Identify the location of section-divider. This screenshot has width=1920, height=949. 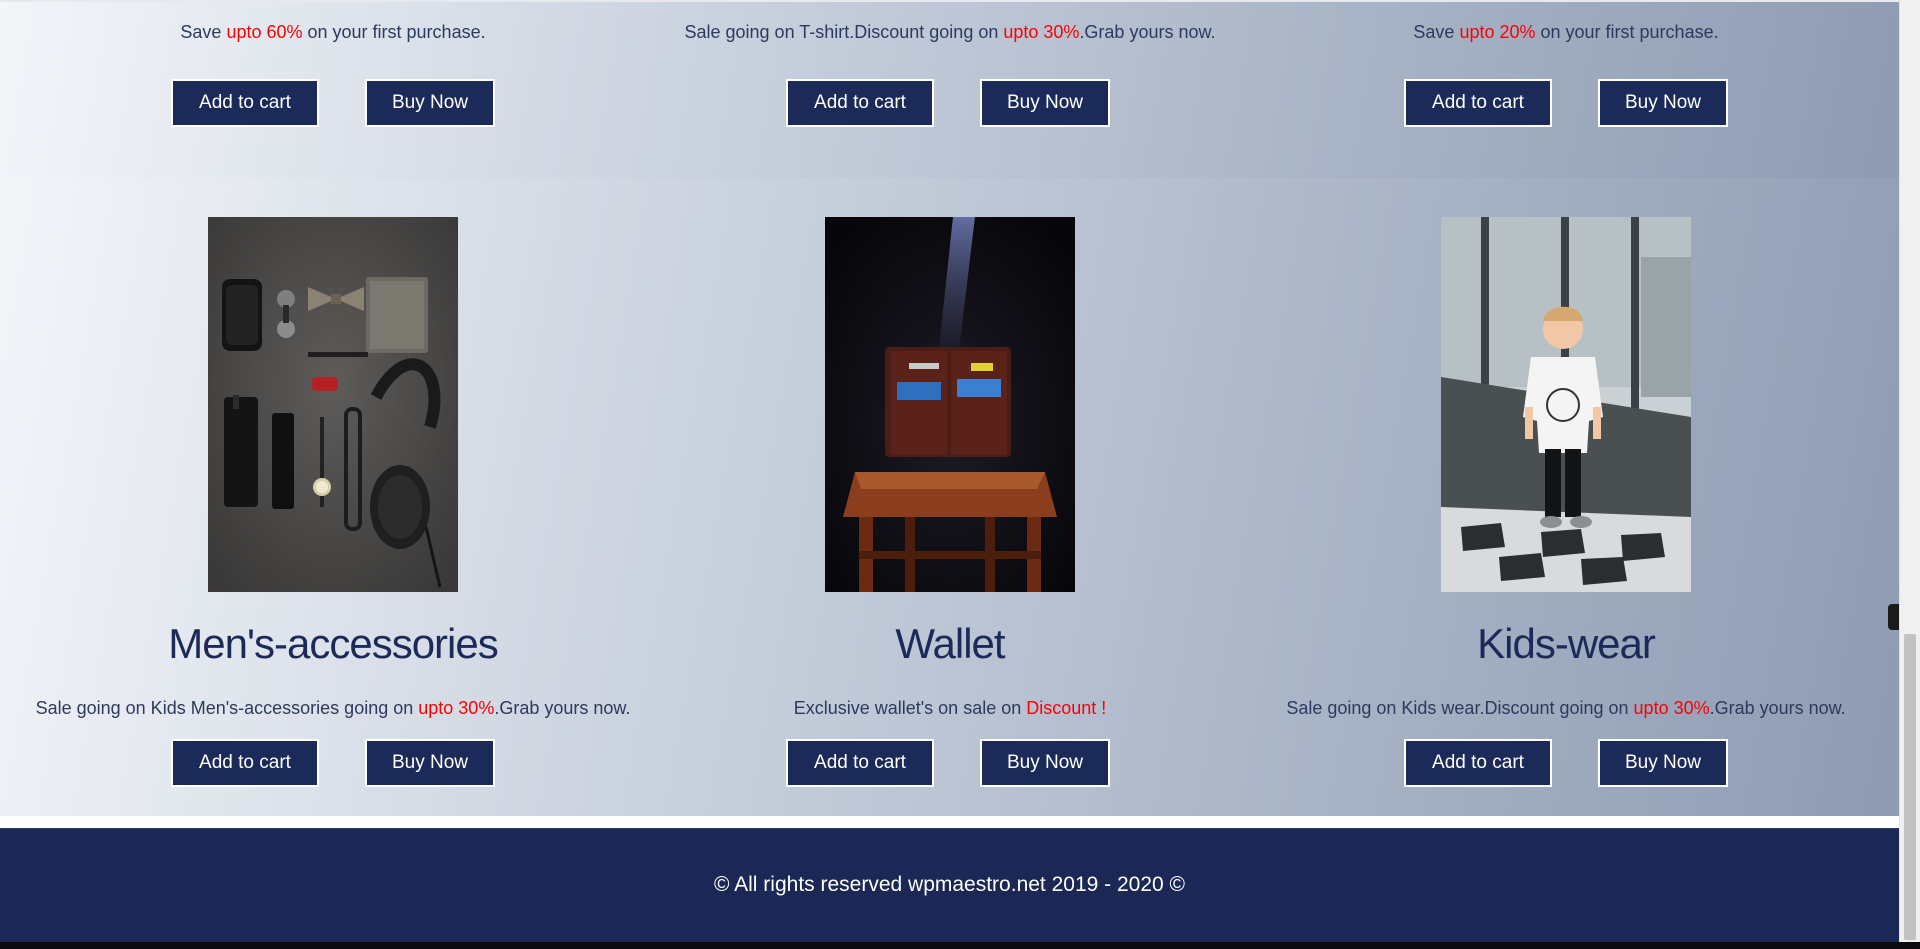
(949, 822).